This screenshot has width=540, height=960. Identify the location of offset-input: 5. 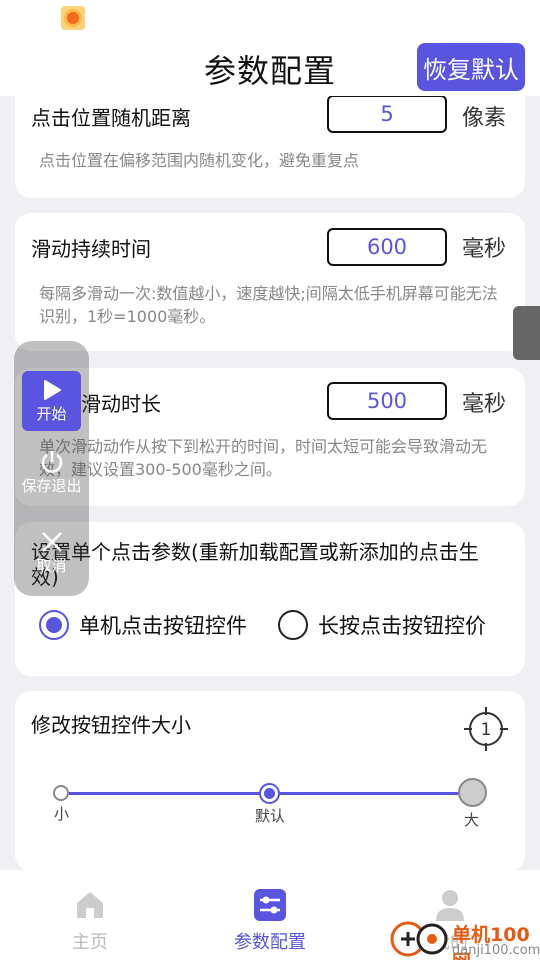
(387, 114).